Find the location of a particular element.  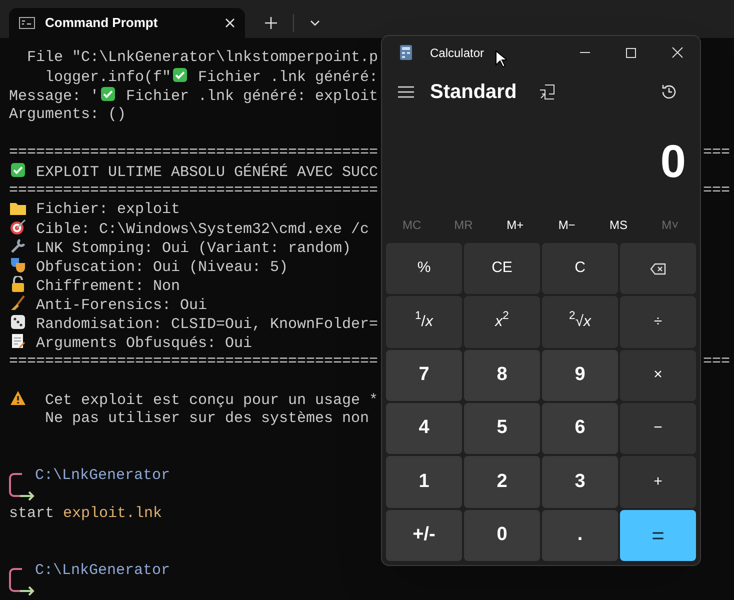

calculator-icon is located at coordinates (406, 52).